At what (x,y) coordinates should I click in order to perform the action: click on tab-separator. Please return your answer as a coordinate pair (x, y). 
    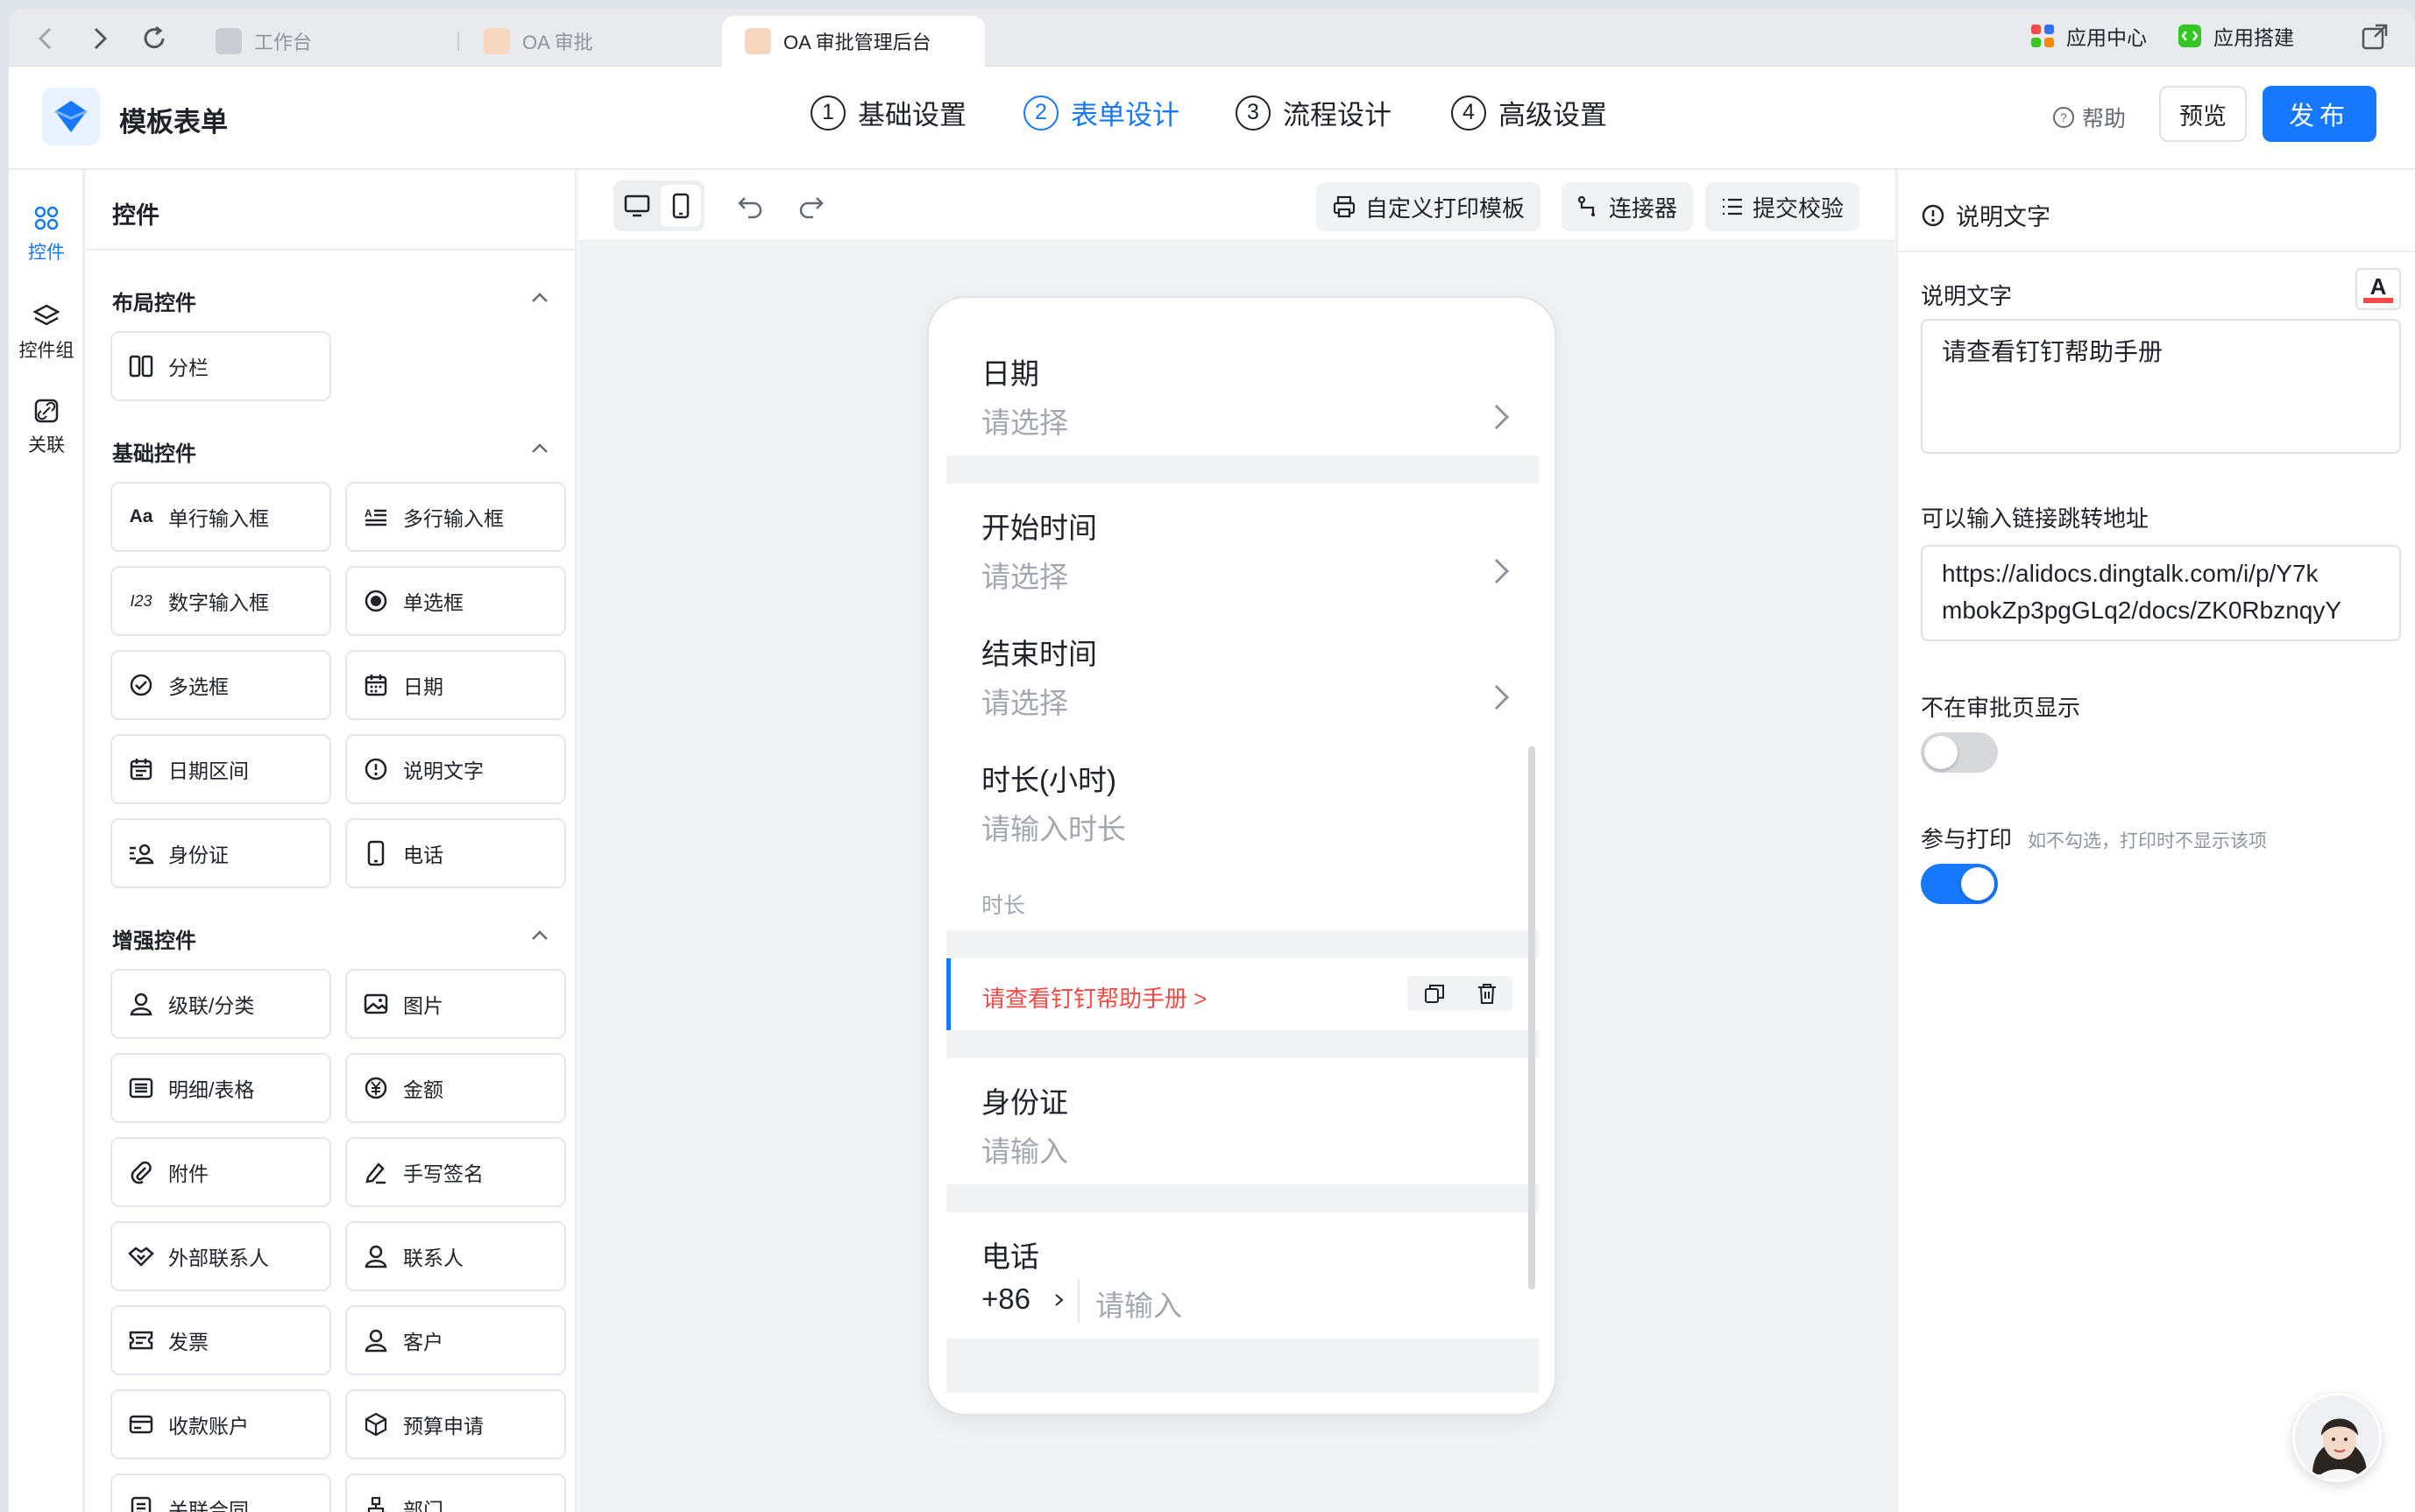
    Looking at the image, I should click on (458, 42).